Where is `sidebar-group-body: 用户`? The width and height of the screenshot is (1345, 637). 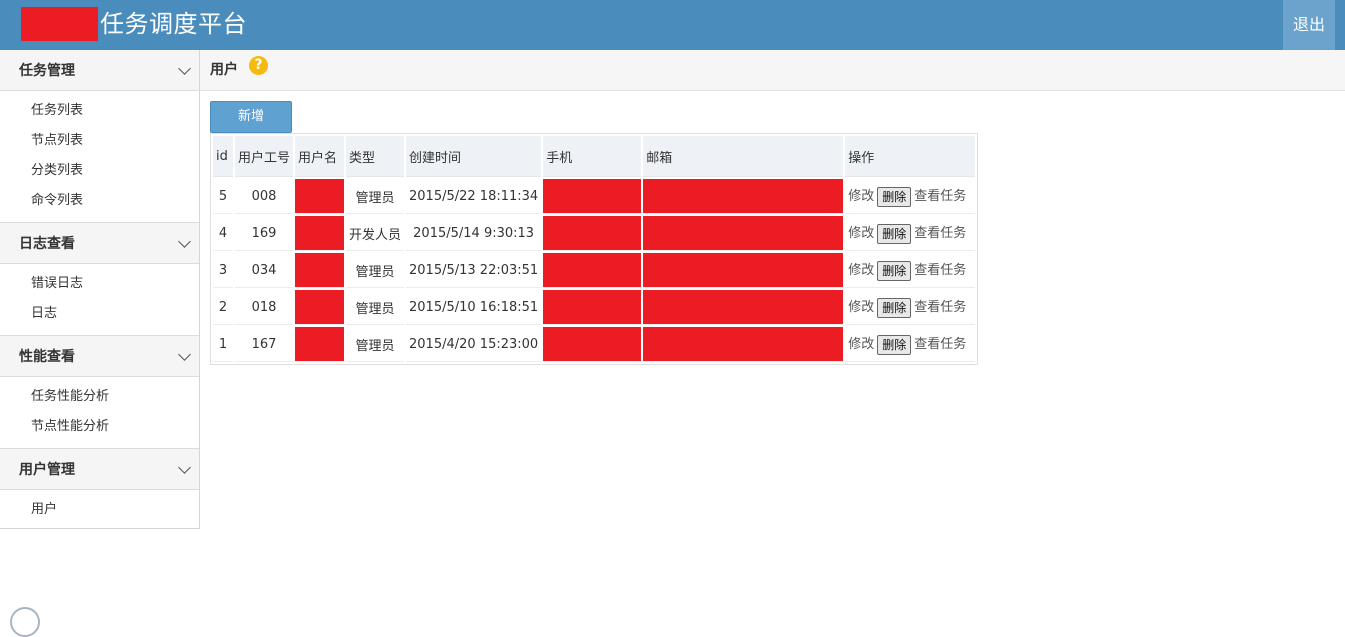 sidebar-group-body: 用户 is located at coordinates (99, 510).